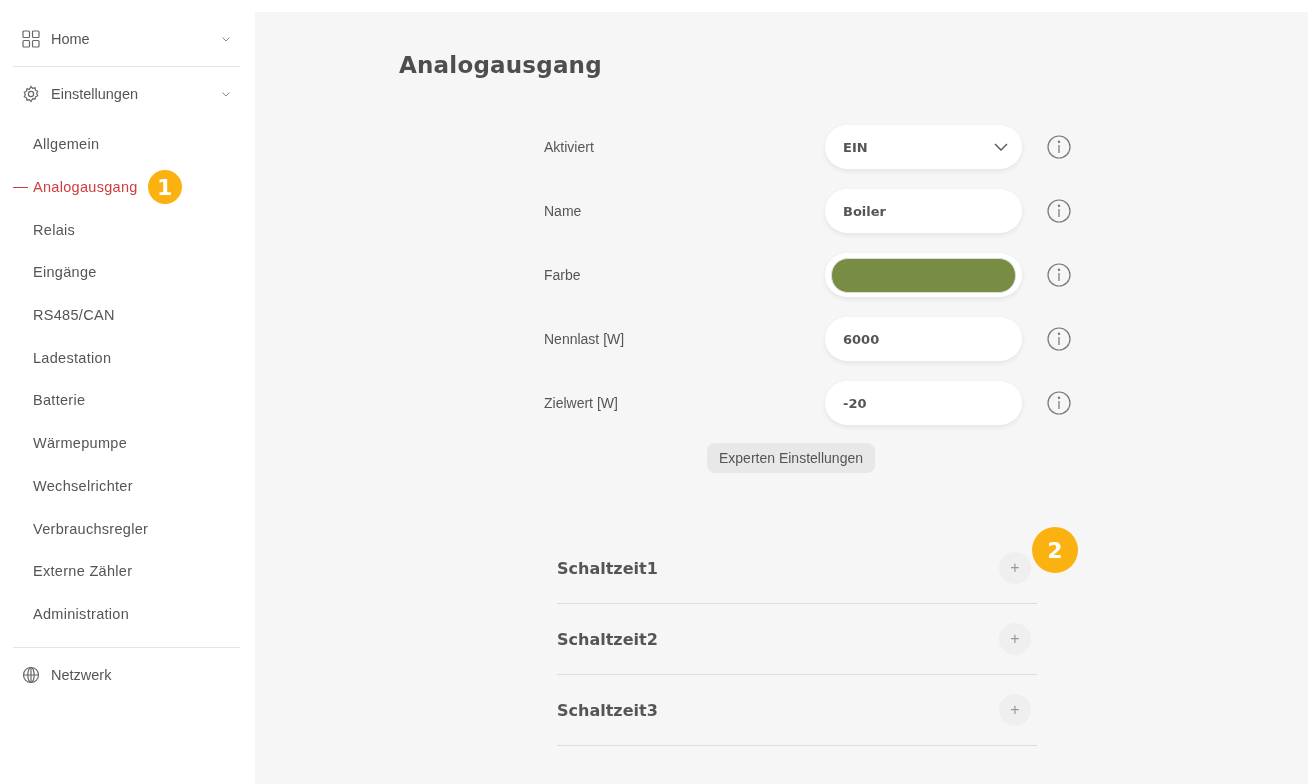 The height and width of the screenshot is (784, 1308). Describe the element at coordinates (608, 710) in the screenshot. I see `section-title: Schaltzeit3` at that location.